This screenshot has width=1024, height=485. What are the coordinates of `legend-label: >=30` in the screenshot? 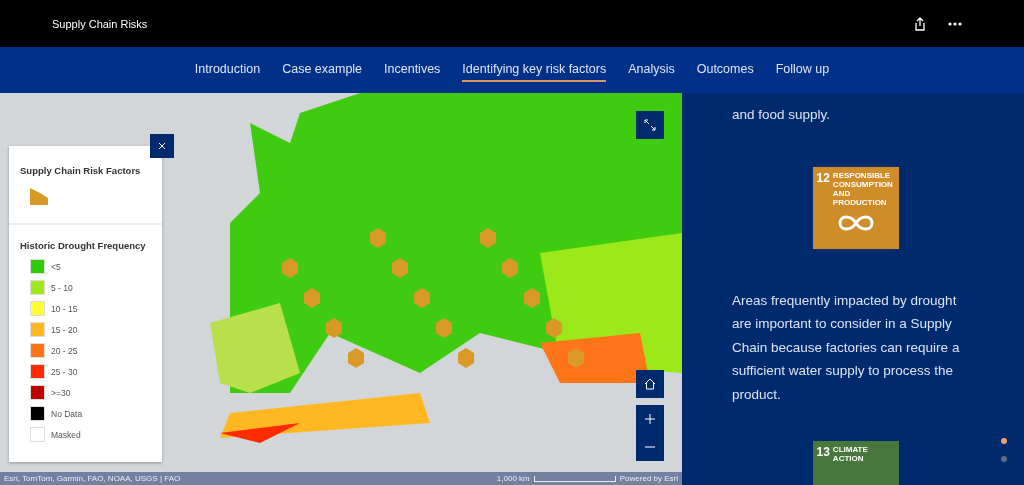 It's located at (61, 392).